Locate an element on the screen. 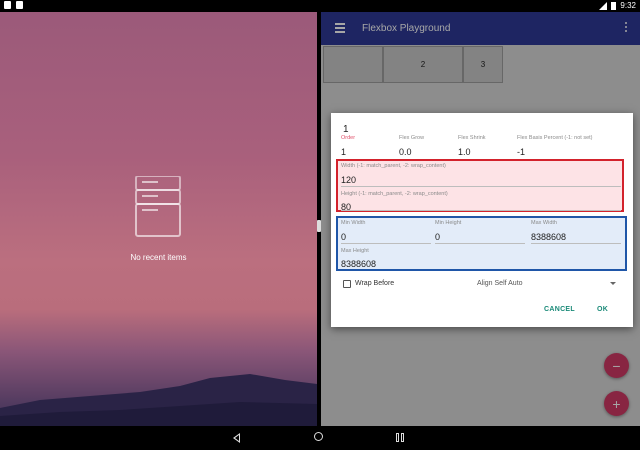 This screenshot has width=640, height=450. min-height-underline is located at coordinates (480, 243).